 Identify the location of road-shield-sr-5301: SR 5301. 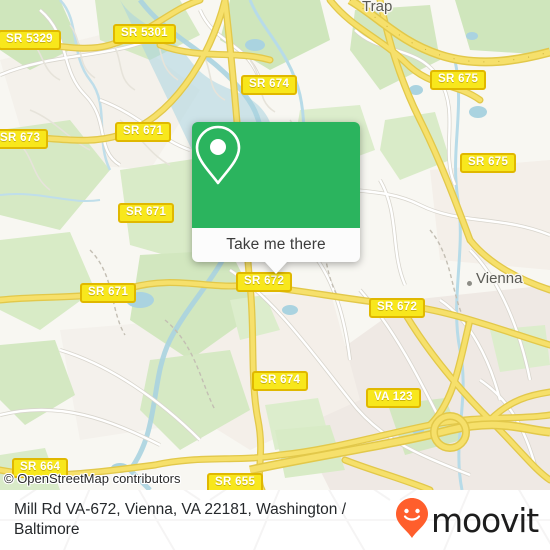
(144, 34).